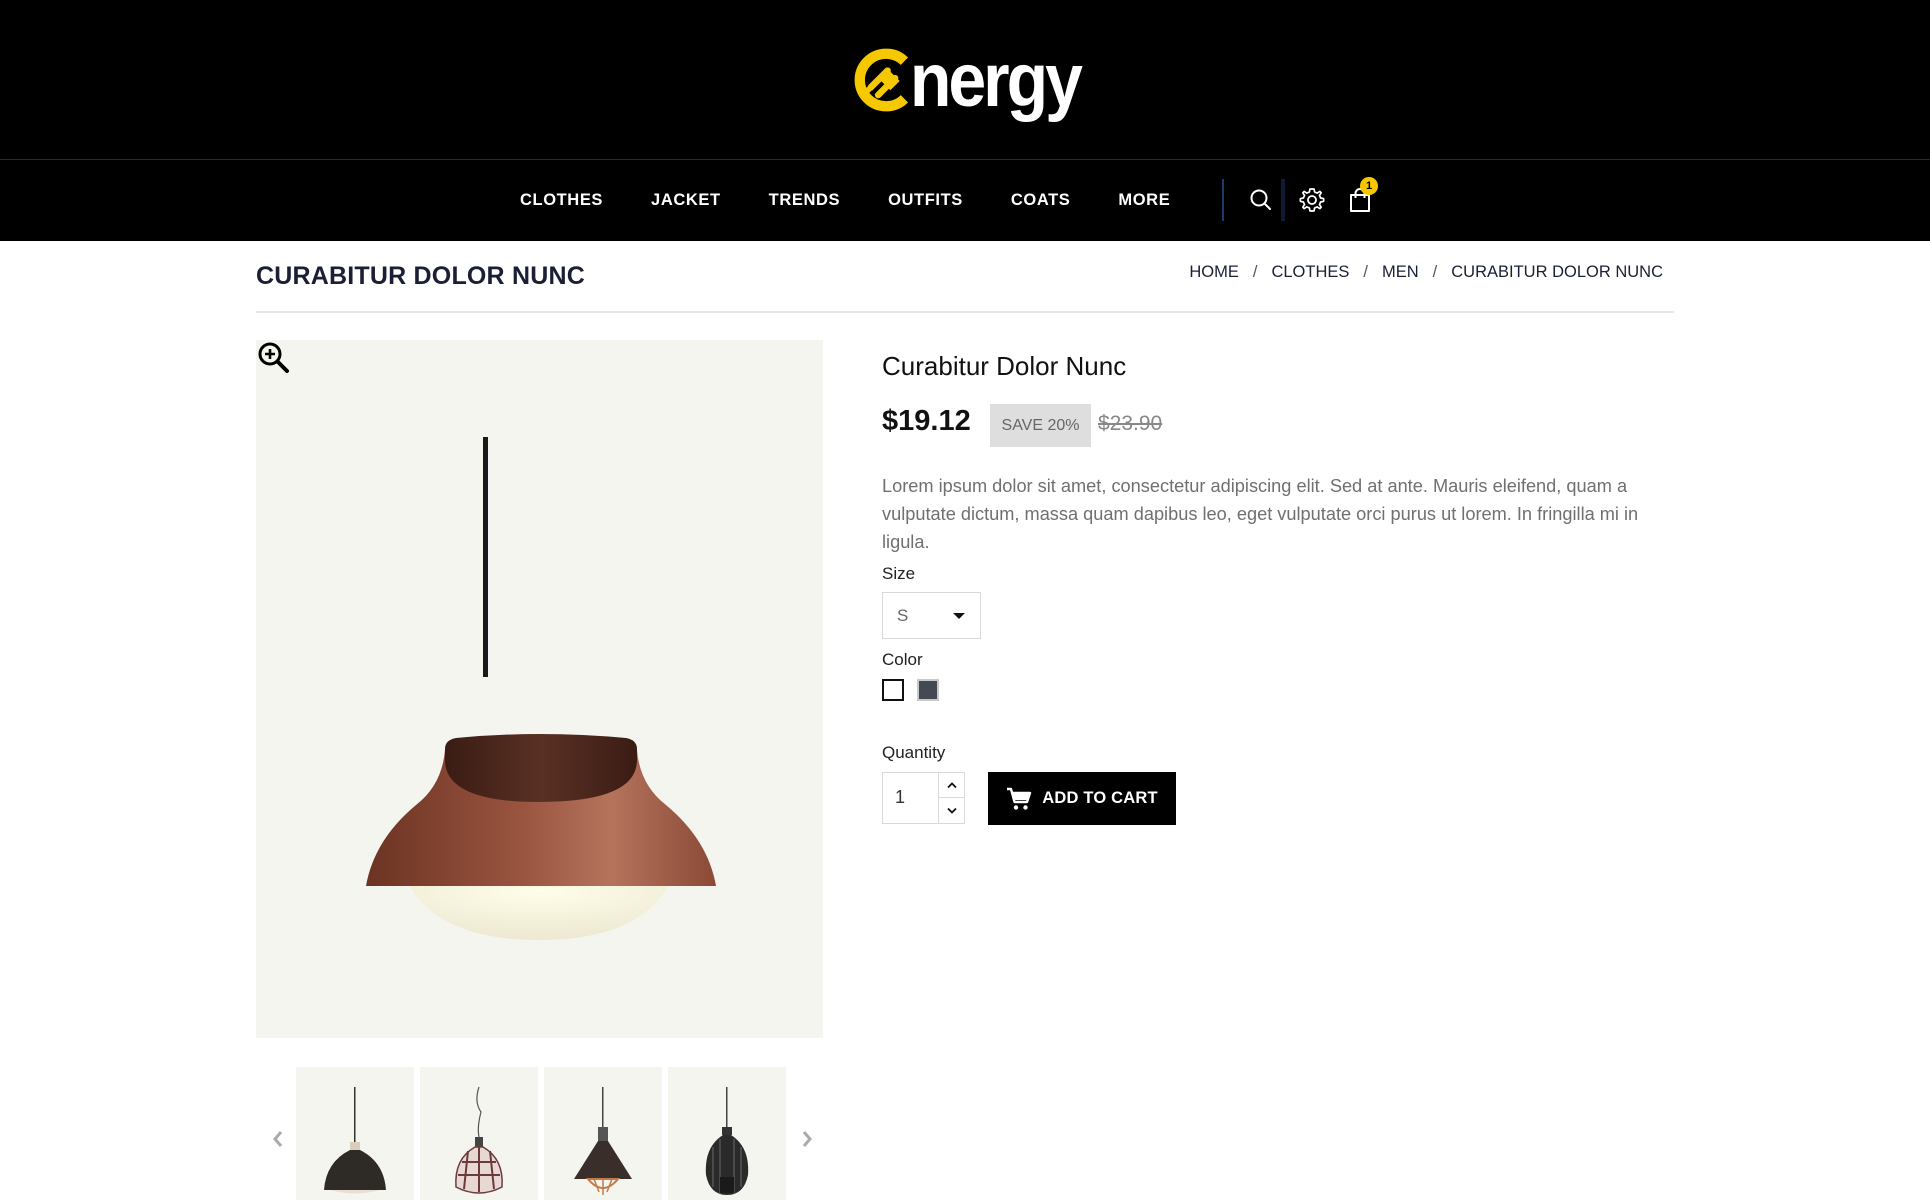 Image resolution: width=1930 pixels, height=1200 pixels. Describe the element at coordinates (881, 80) in the screenshot. I see `logo-plug-icon` at that location.